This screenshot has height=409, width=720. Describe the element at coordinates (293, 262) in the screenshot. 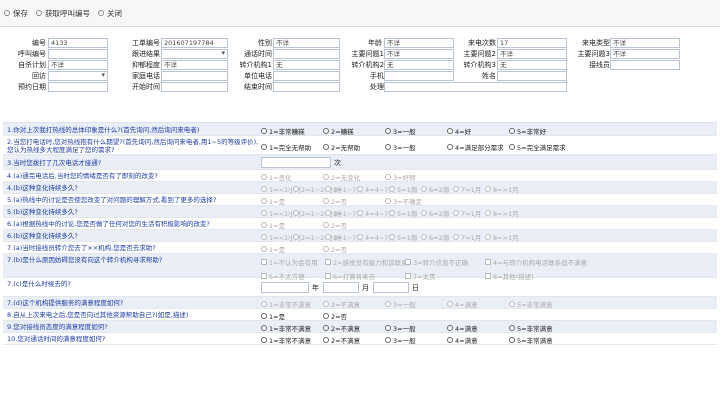

I see `option-checkbox: 1=不认为会有用` at that location.